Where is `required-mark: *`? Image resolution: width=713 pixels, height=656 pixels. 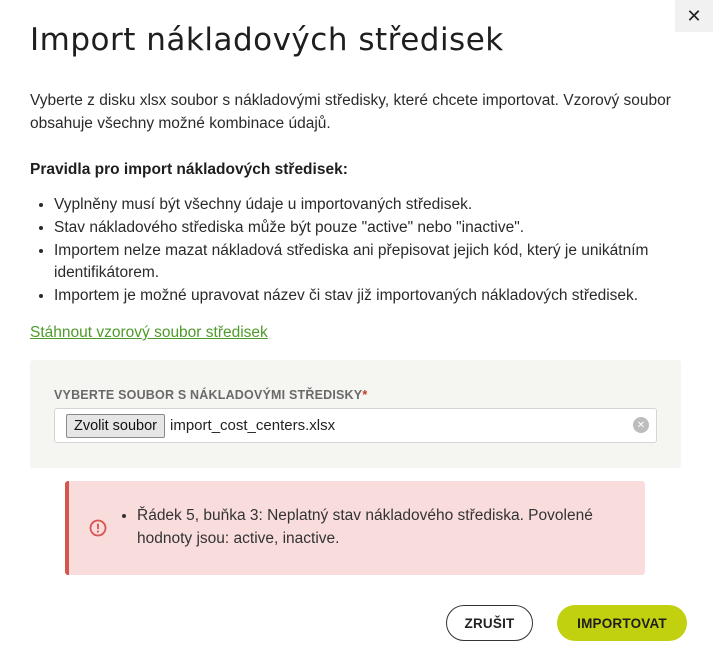 required-mark: * is located at coordinates (365, 395).